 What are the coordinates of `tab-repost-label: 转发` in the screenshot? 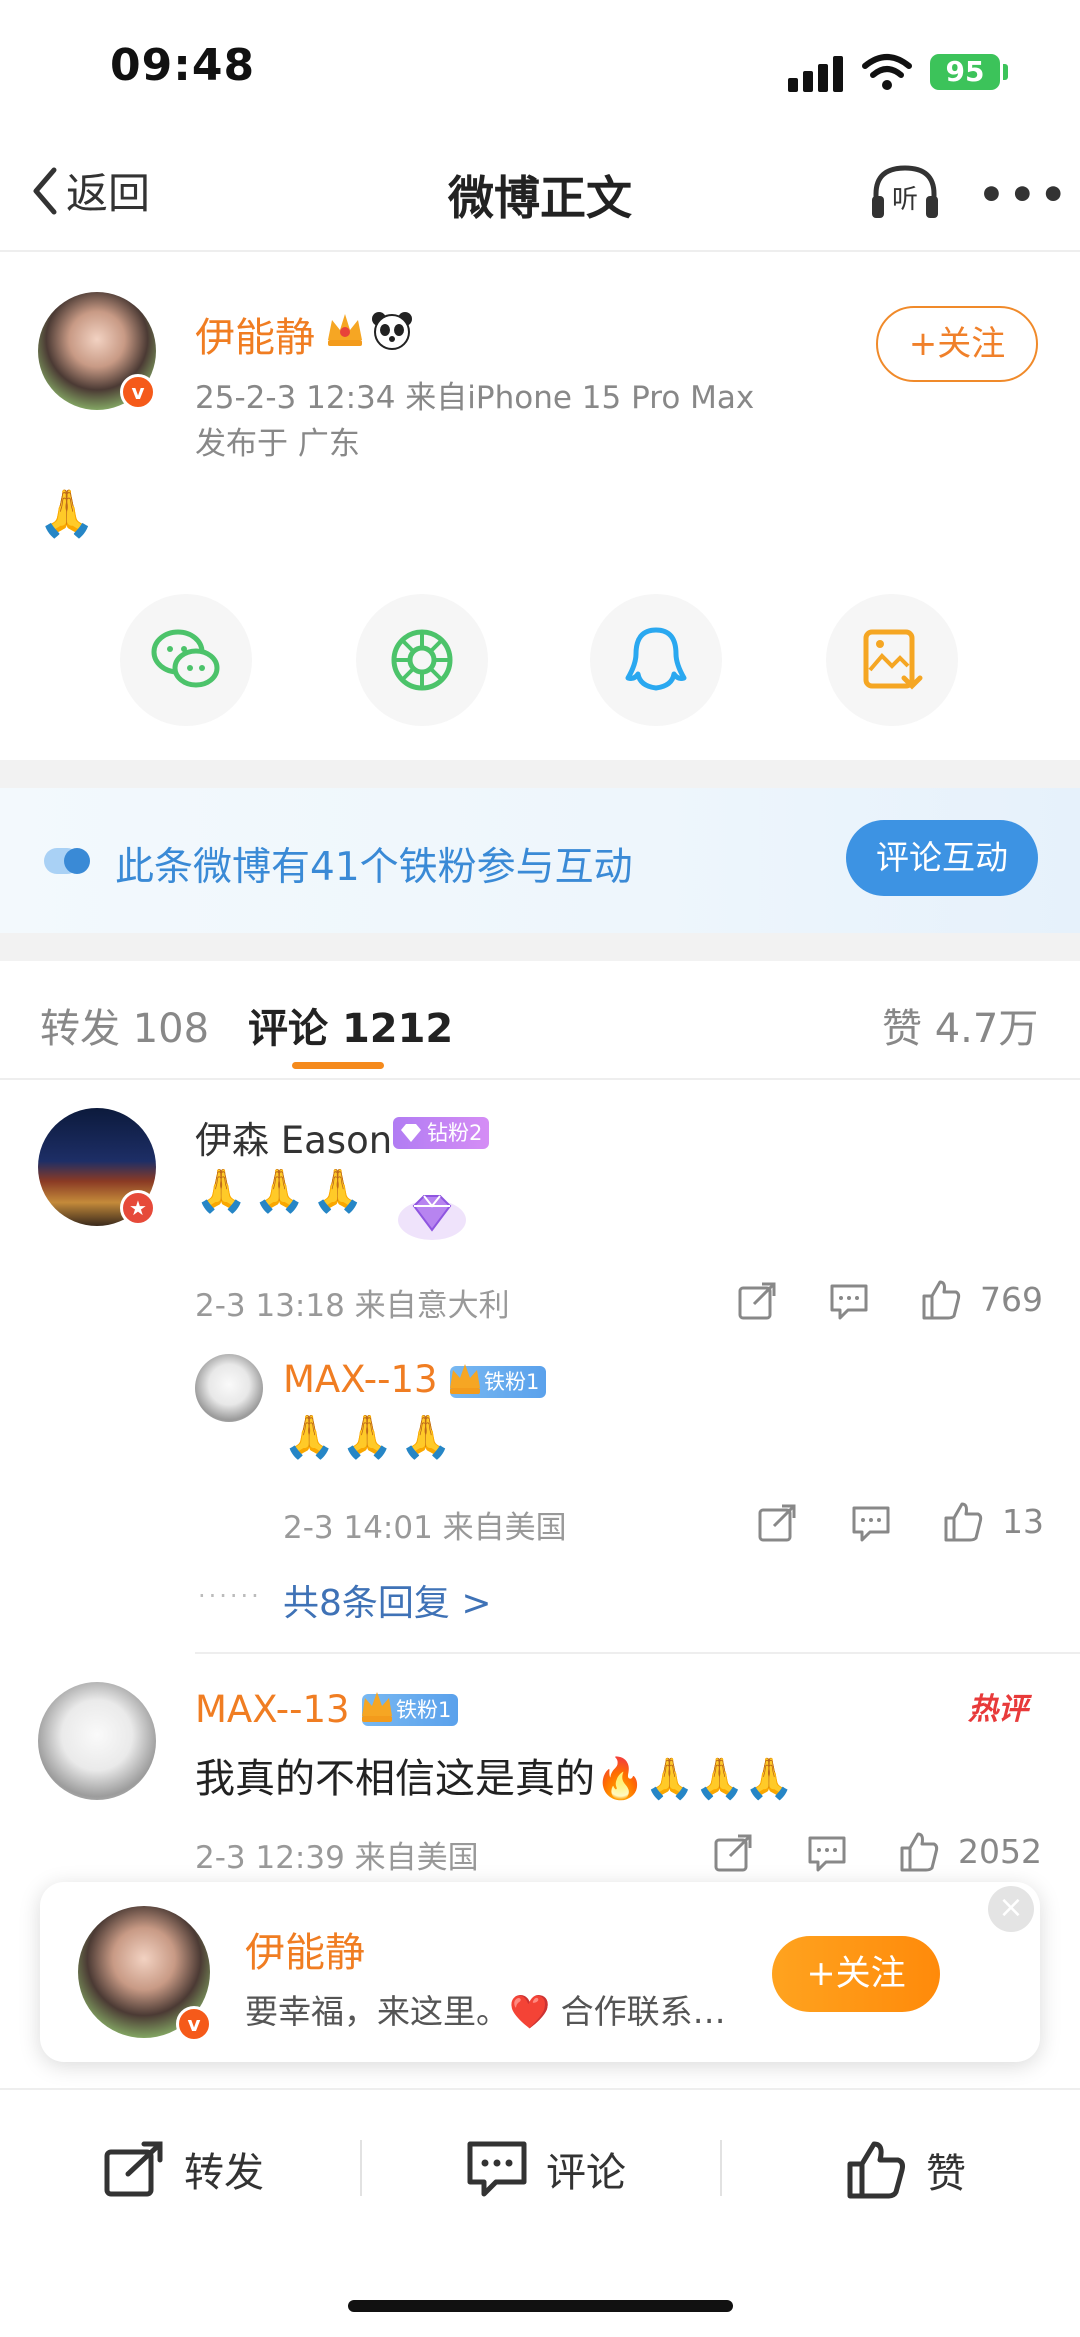 It's located at (80, 1029).